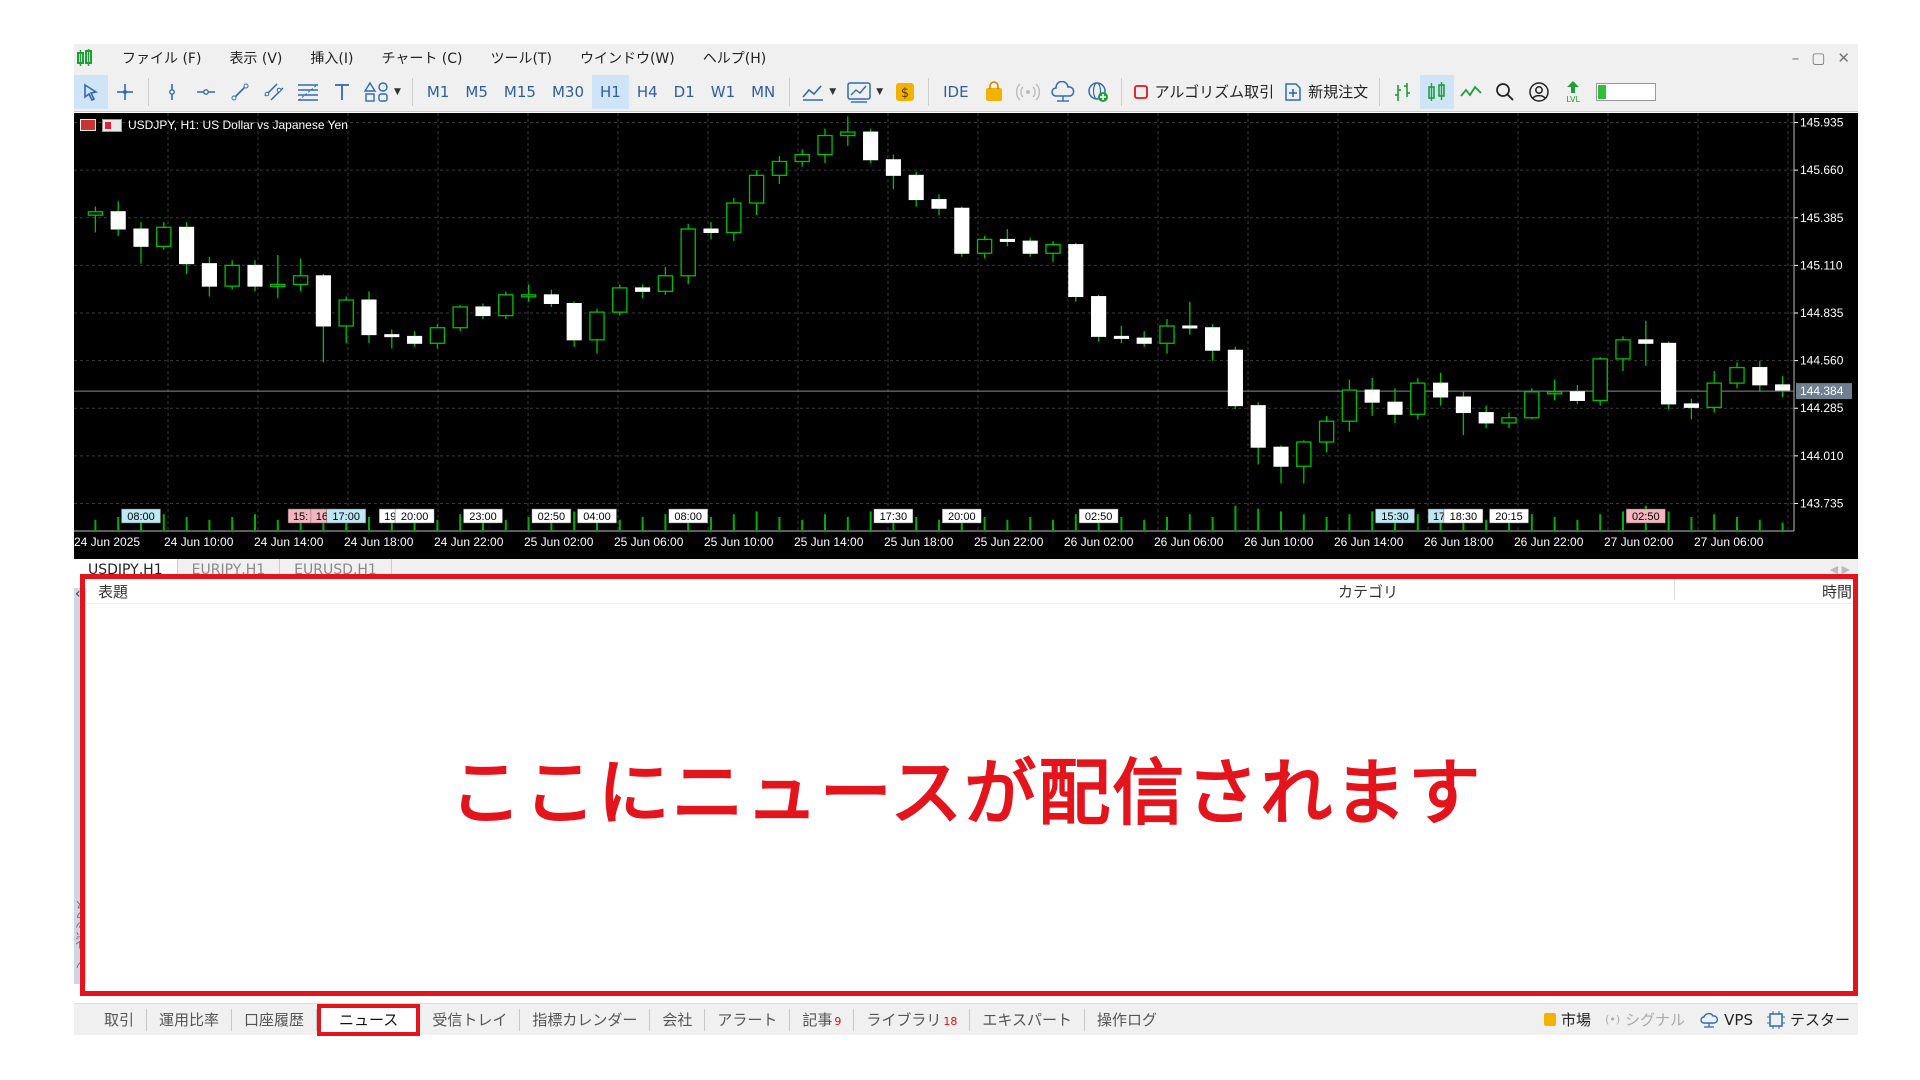 This screenshot has width=1920, height=1080. Describe the element at coordinates (438, 92) in the screenshot. I see `timeframe-m1: M1` at that location.